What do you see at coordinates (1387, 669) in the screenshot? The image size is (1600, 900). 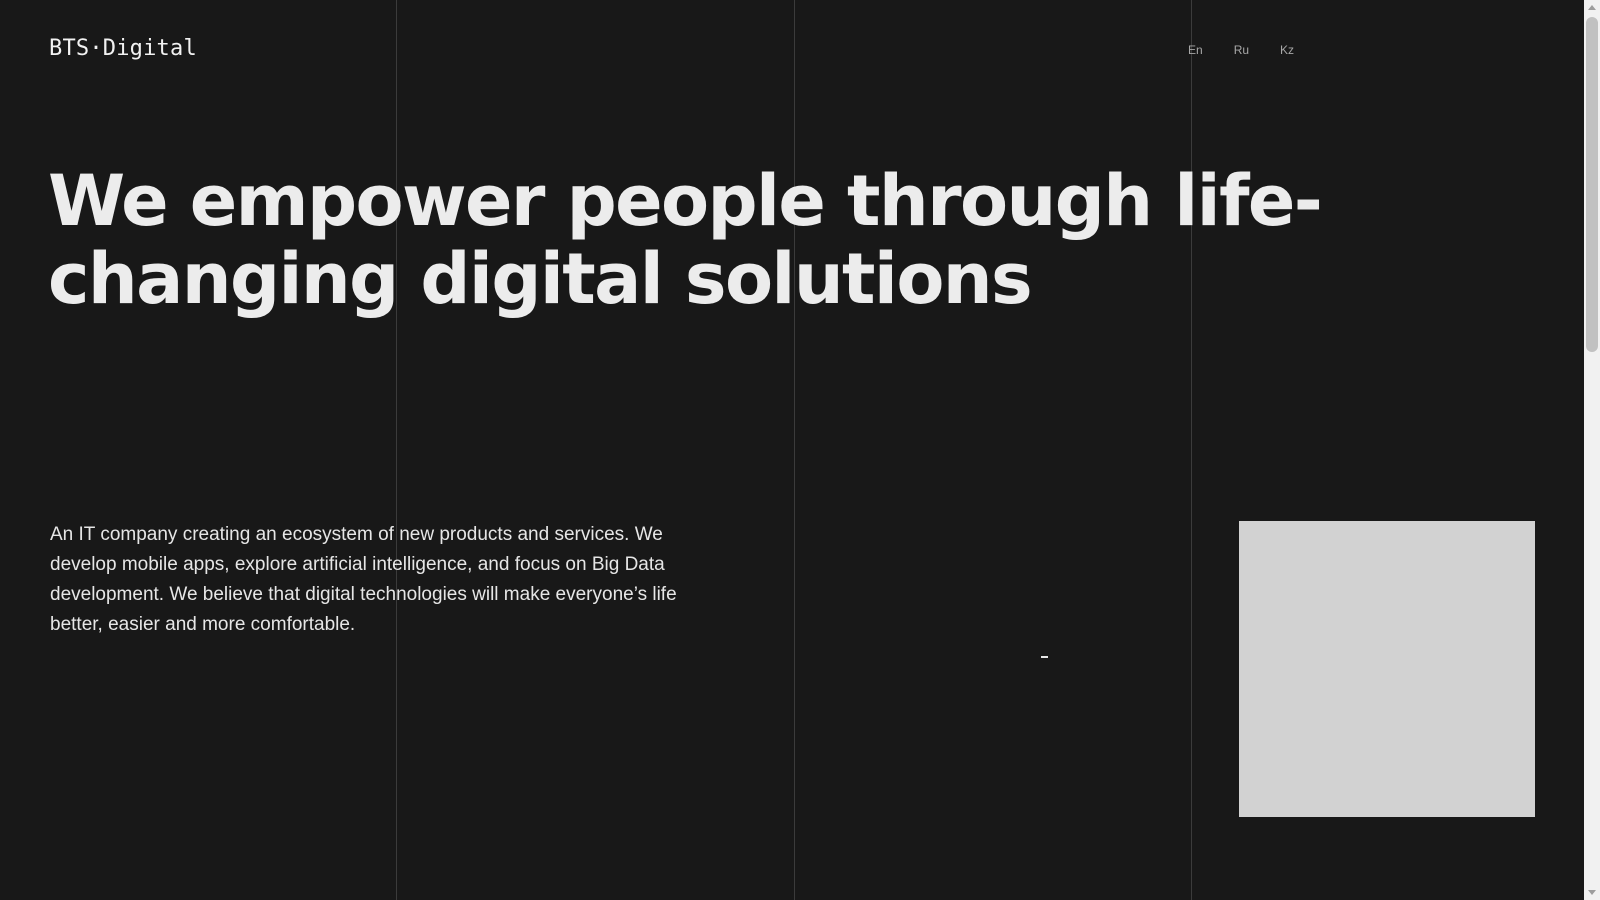 I see `media-placeholder` at bounding box center [1387, 669].